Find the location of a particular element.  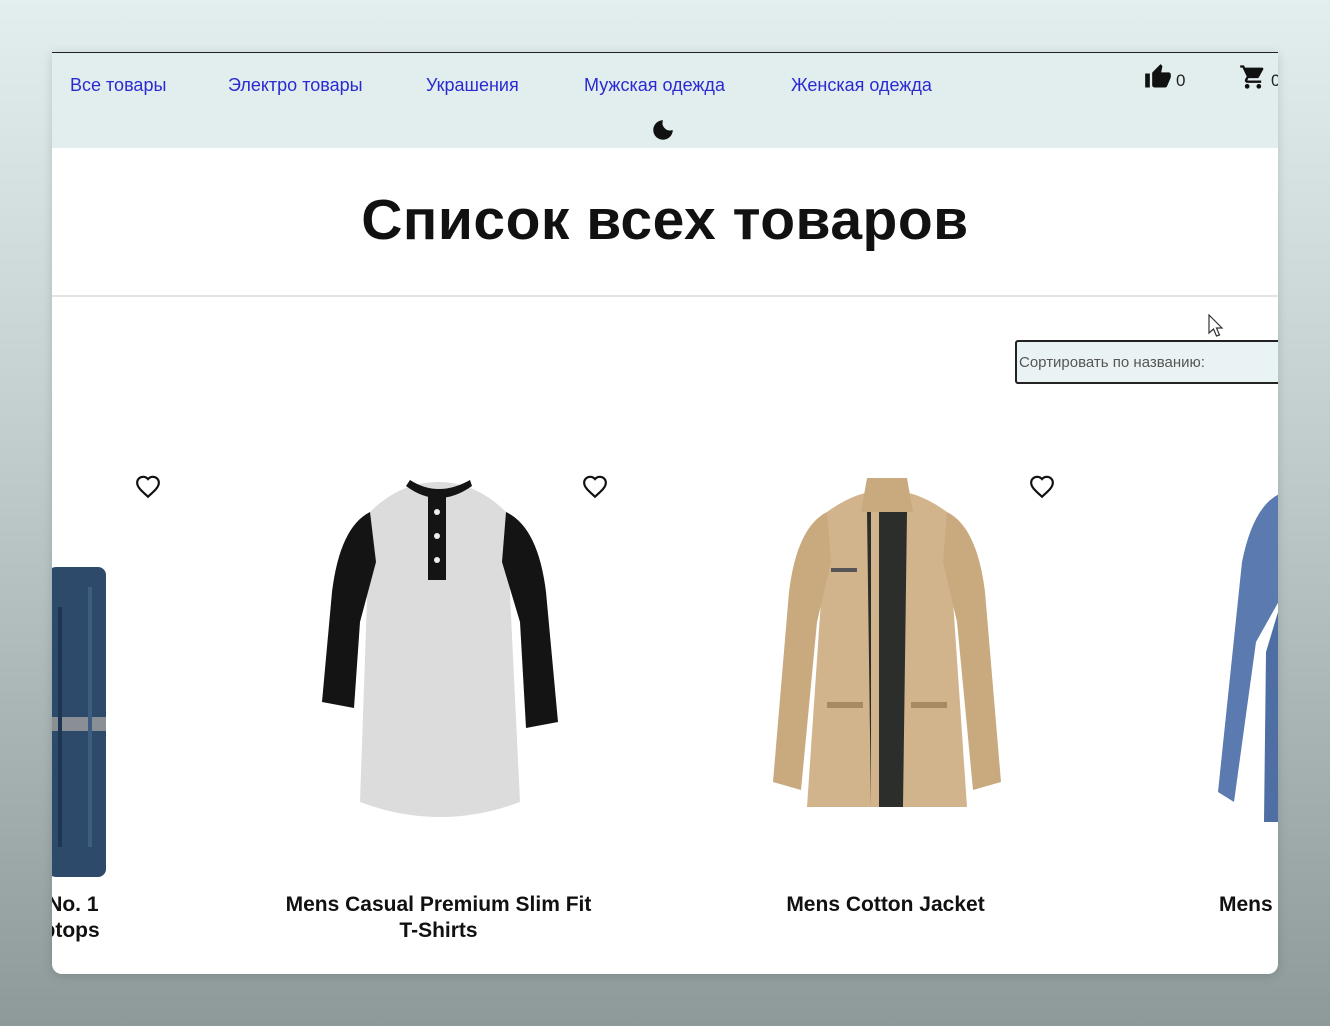

sort-label: Сортировать по названию: is located at coordinates (1112, 362).